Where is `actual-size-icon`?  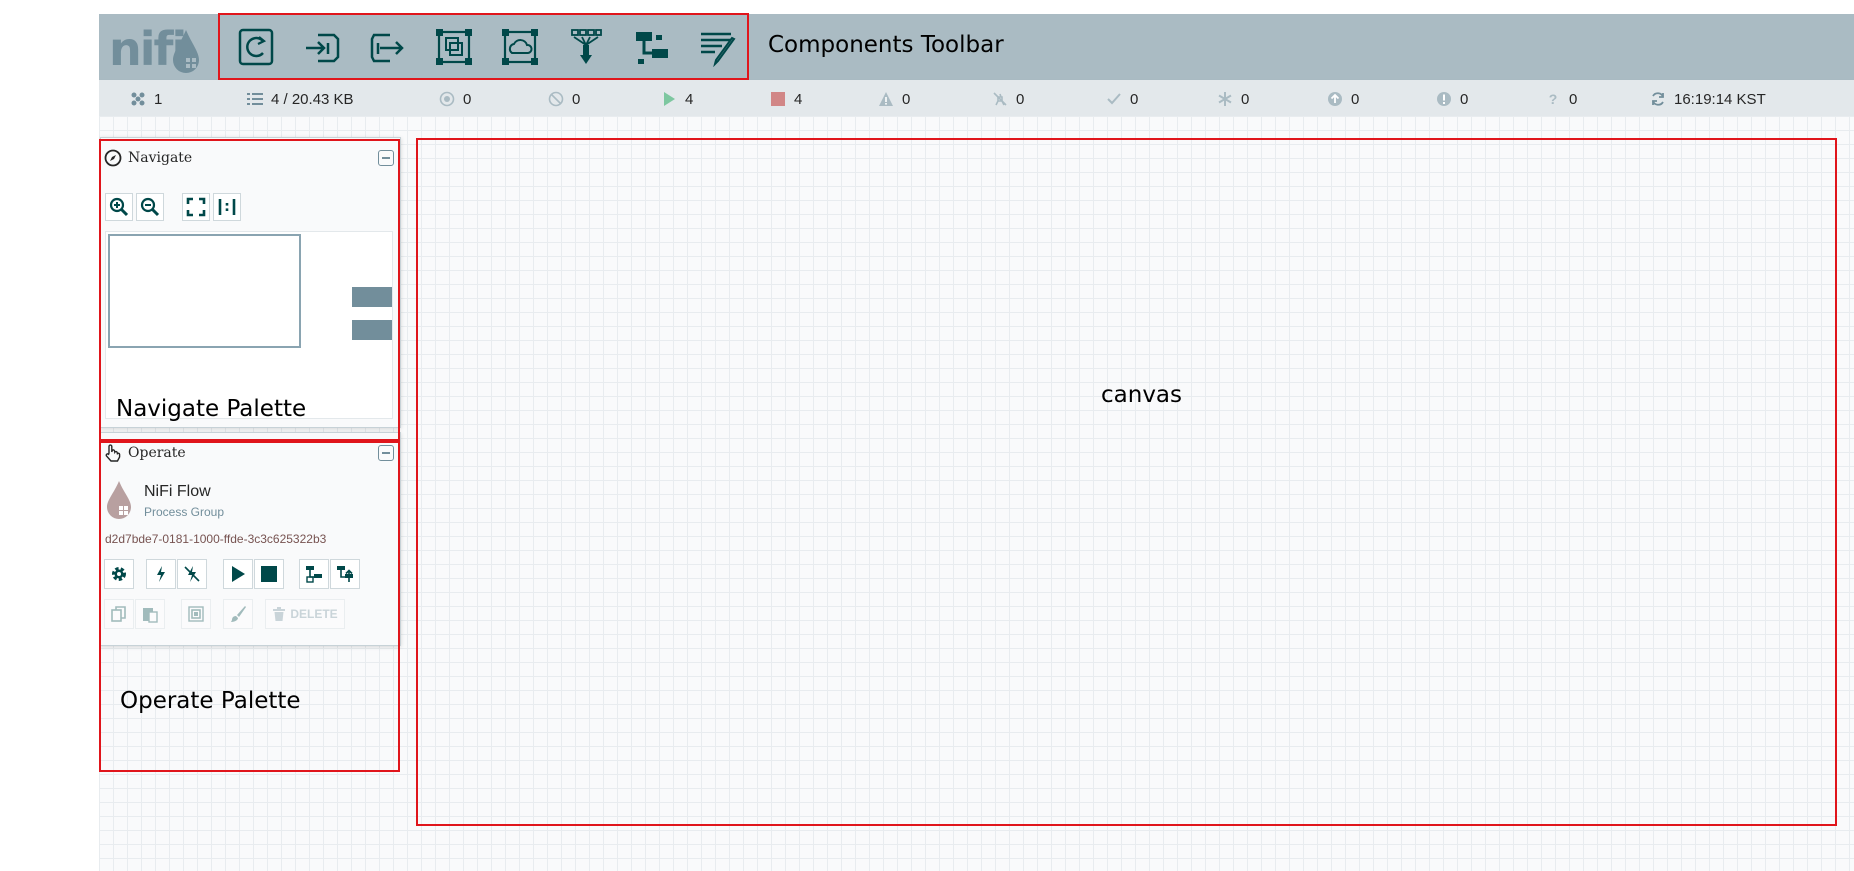
actual-size-icon is located at coordinates (227, 207).